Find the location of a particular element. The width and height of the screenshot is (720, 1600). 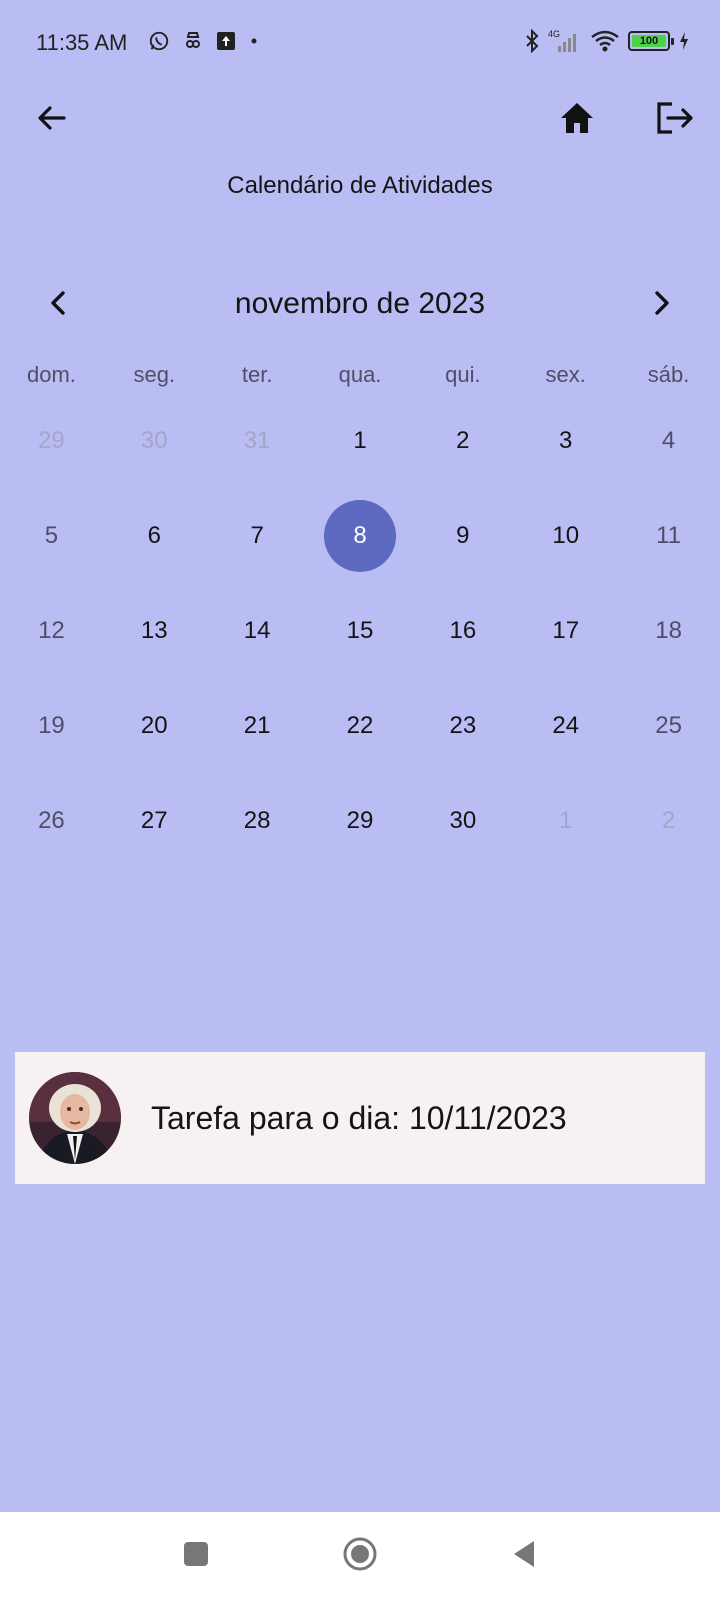

calendar-day: 4 is located at coordinates (668, 440).